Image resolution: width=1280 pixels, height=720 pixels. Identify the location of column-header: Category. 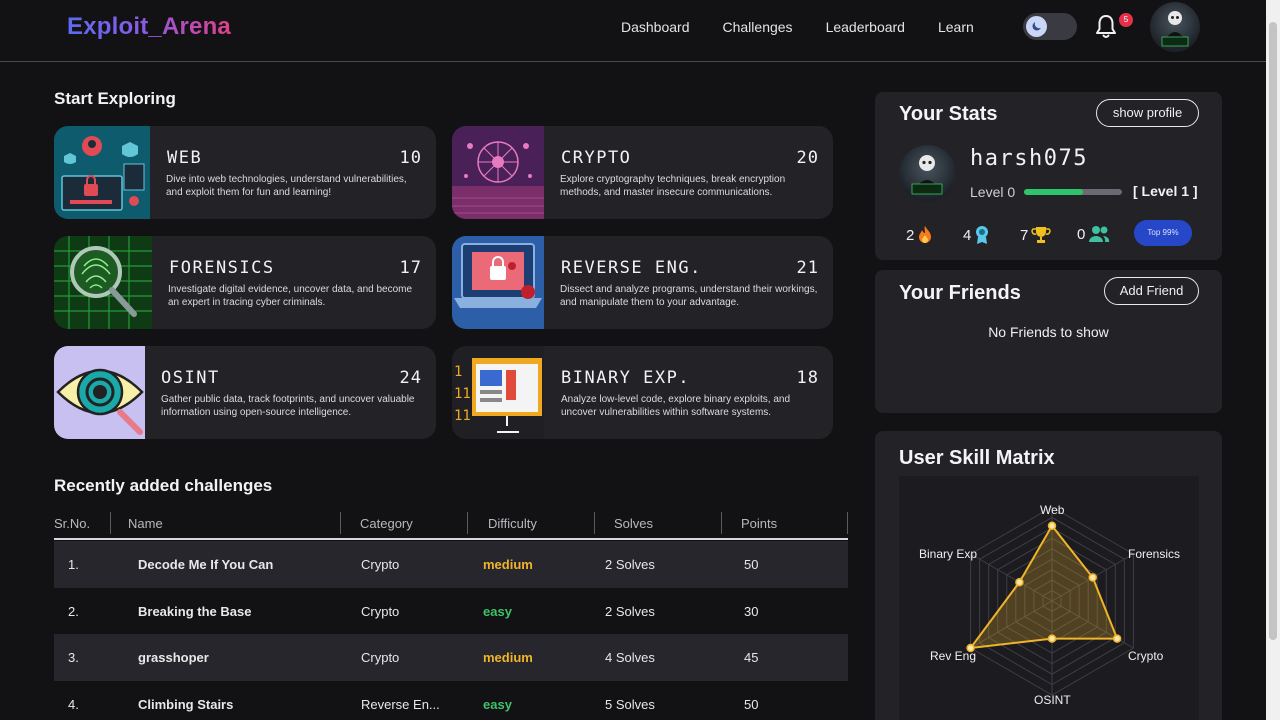
(386, 523).